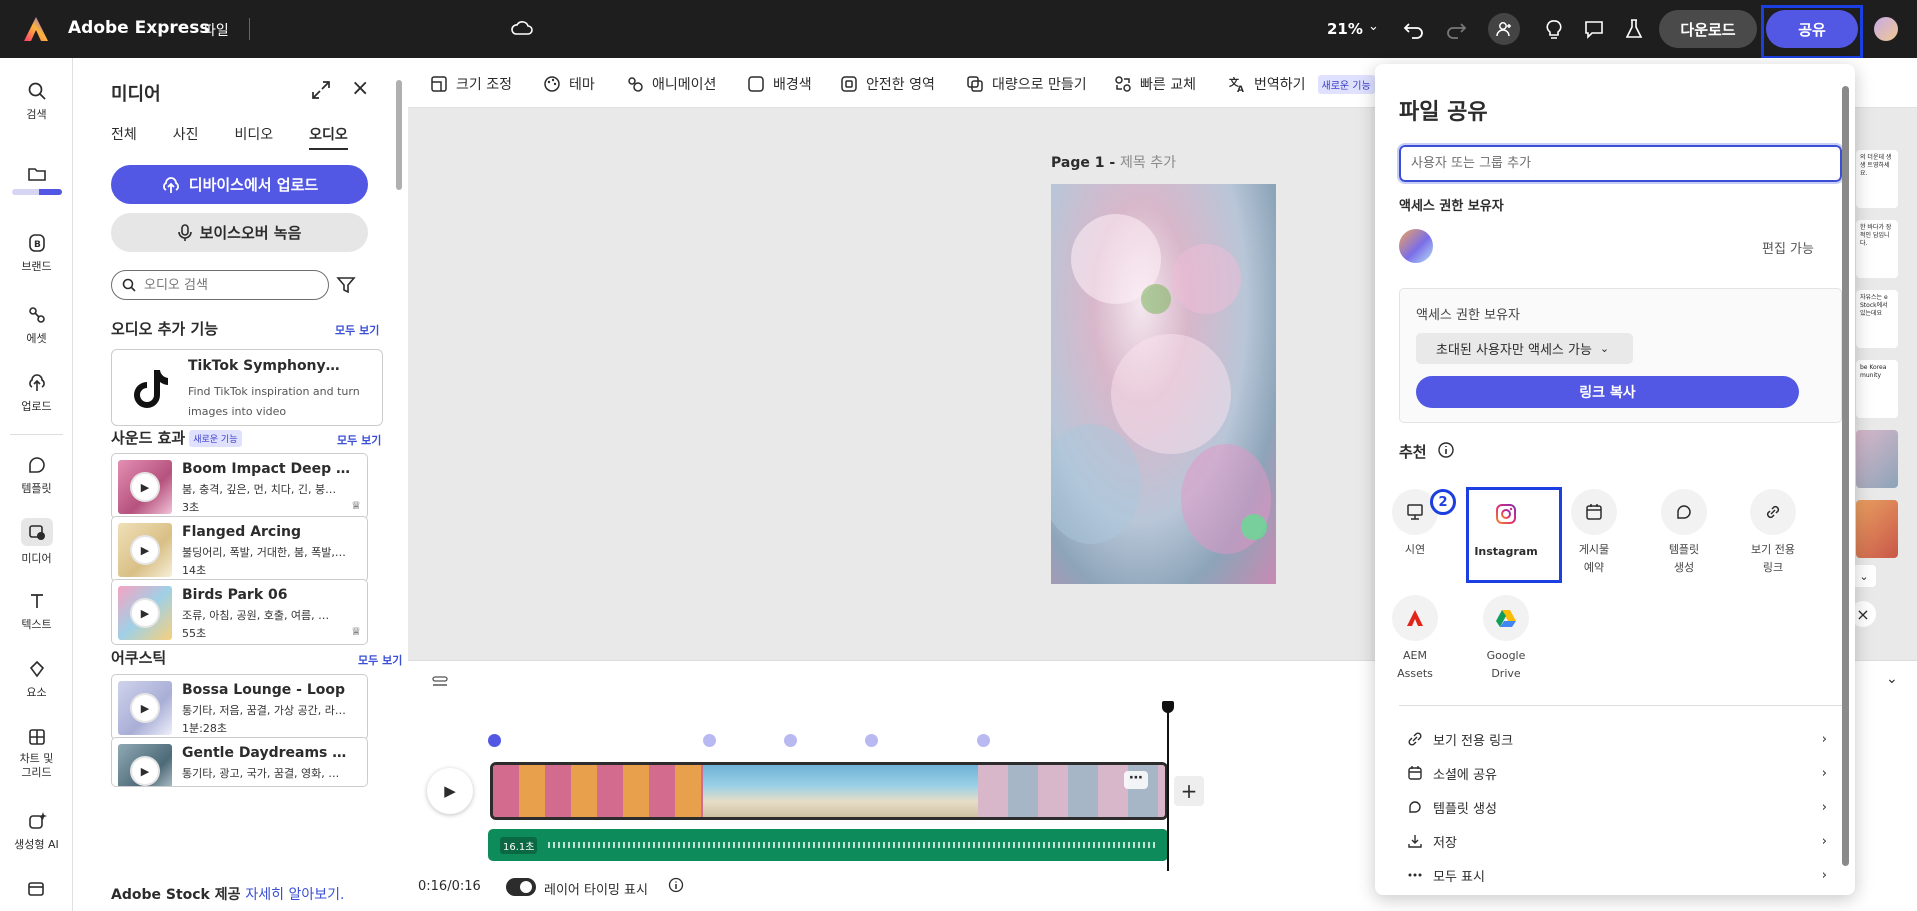  What do you see at coordinates (471, 84) in the screenshot?
I see `resize-button: 크기 조정` at bounding box center [471, 84].